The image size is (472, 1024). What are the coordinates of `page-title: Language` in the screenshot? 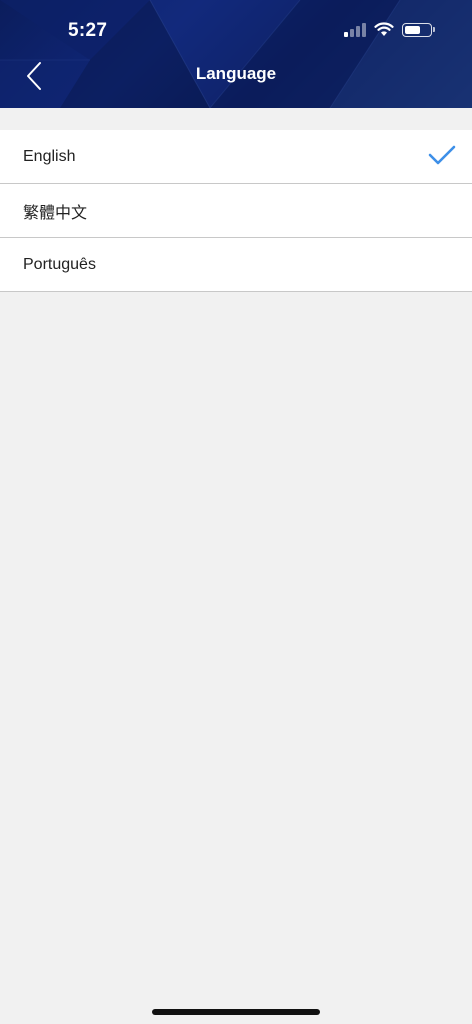 It's located at (236, 73).